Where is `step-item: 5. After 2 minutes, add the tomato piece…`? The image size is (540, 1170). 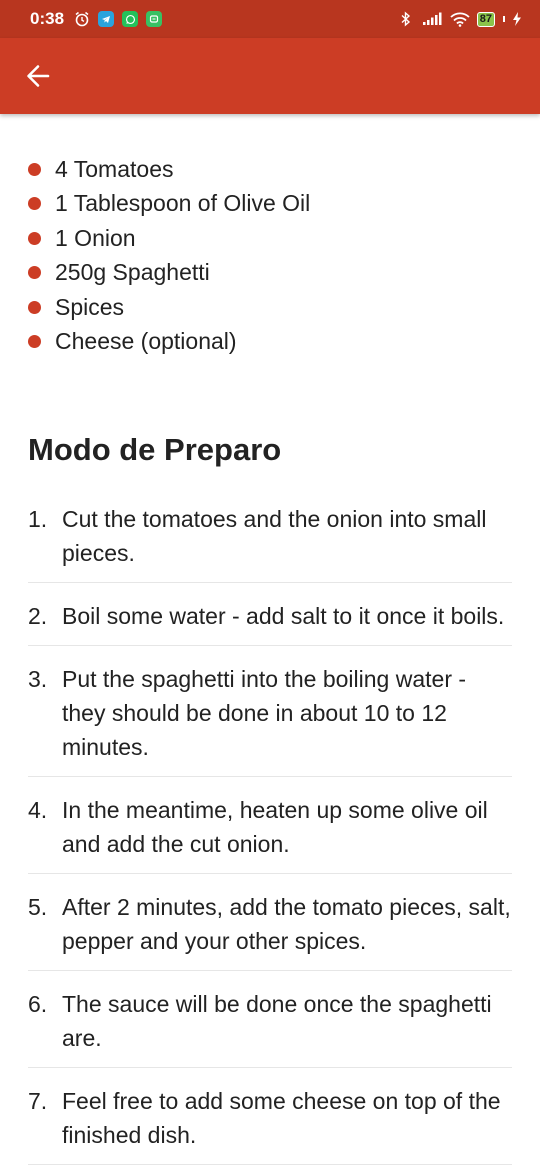 step-item: 5. After 2 minutes, add the tomato piece… is located at coordinates (270, 928).